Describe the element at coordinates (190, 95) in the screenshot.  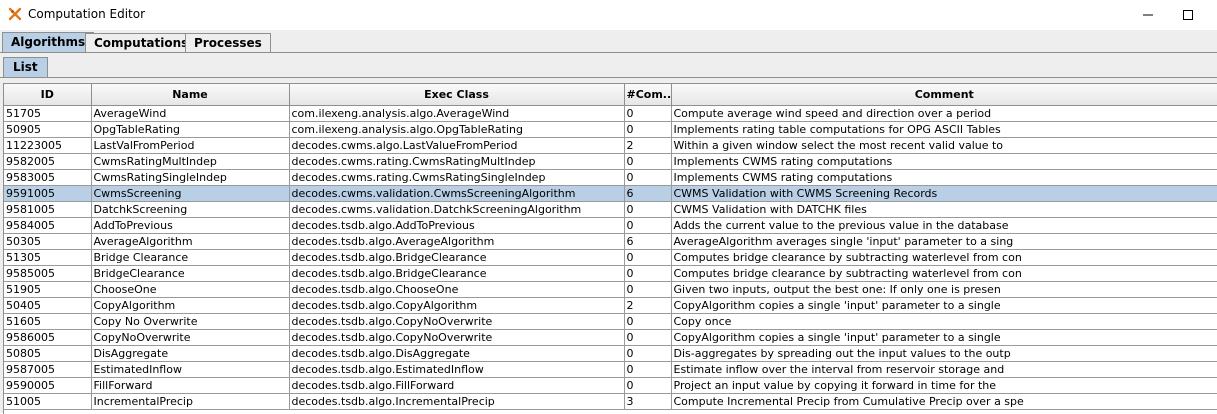
I see `column-header-name: Name` at that location.